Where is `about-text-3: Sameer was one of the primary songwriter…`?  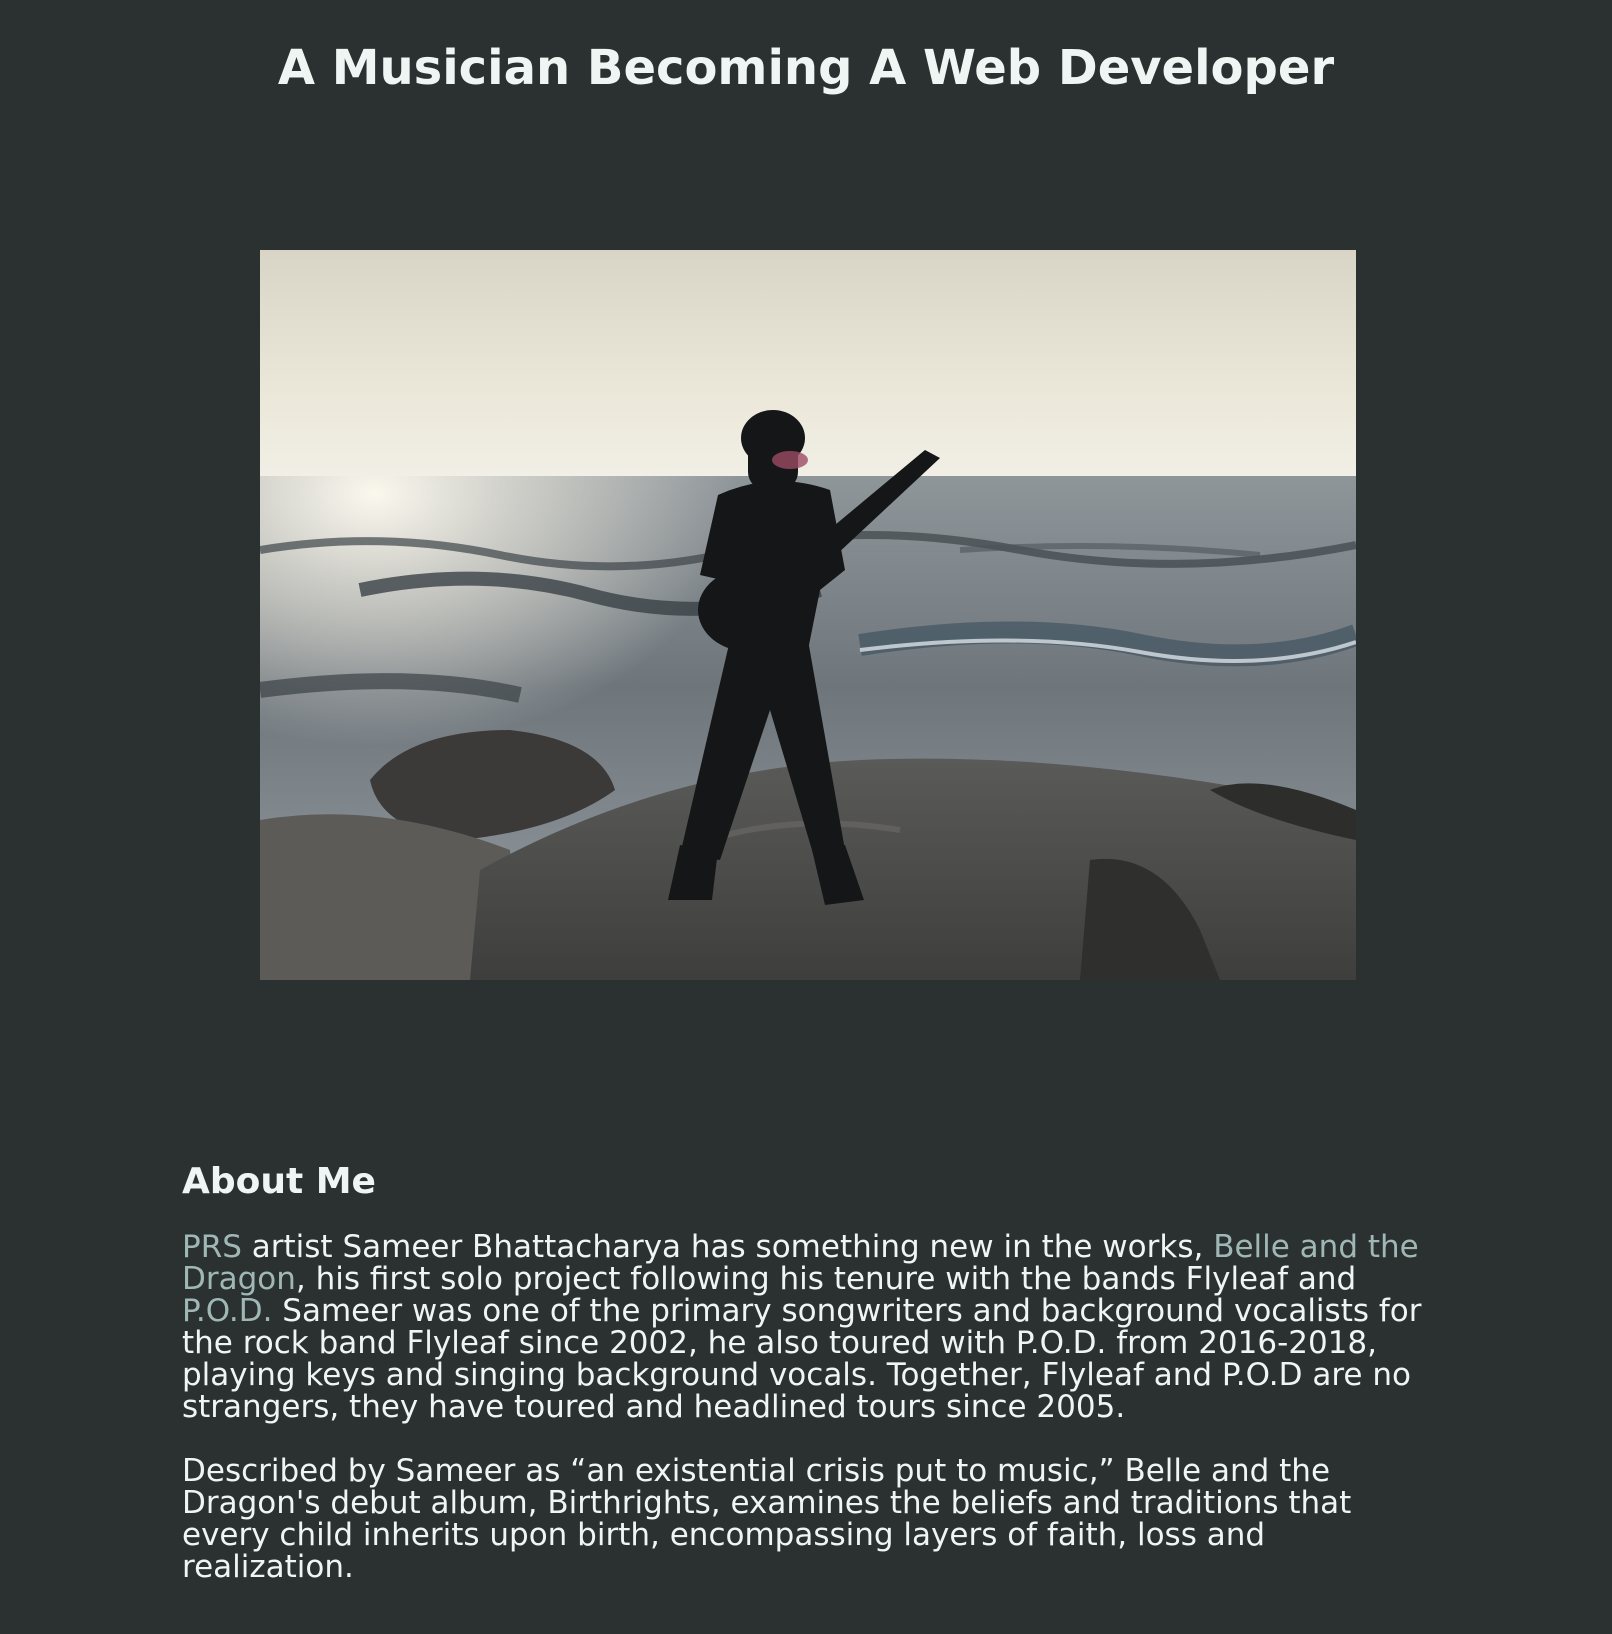
about-text-3: Sameer was one of the primary songwriter… is located at coordinates (802, 1359).